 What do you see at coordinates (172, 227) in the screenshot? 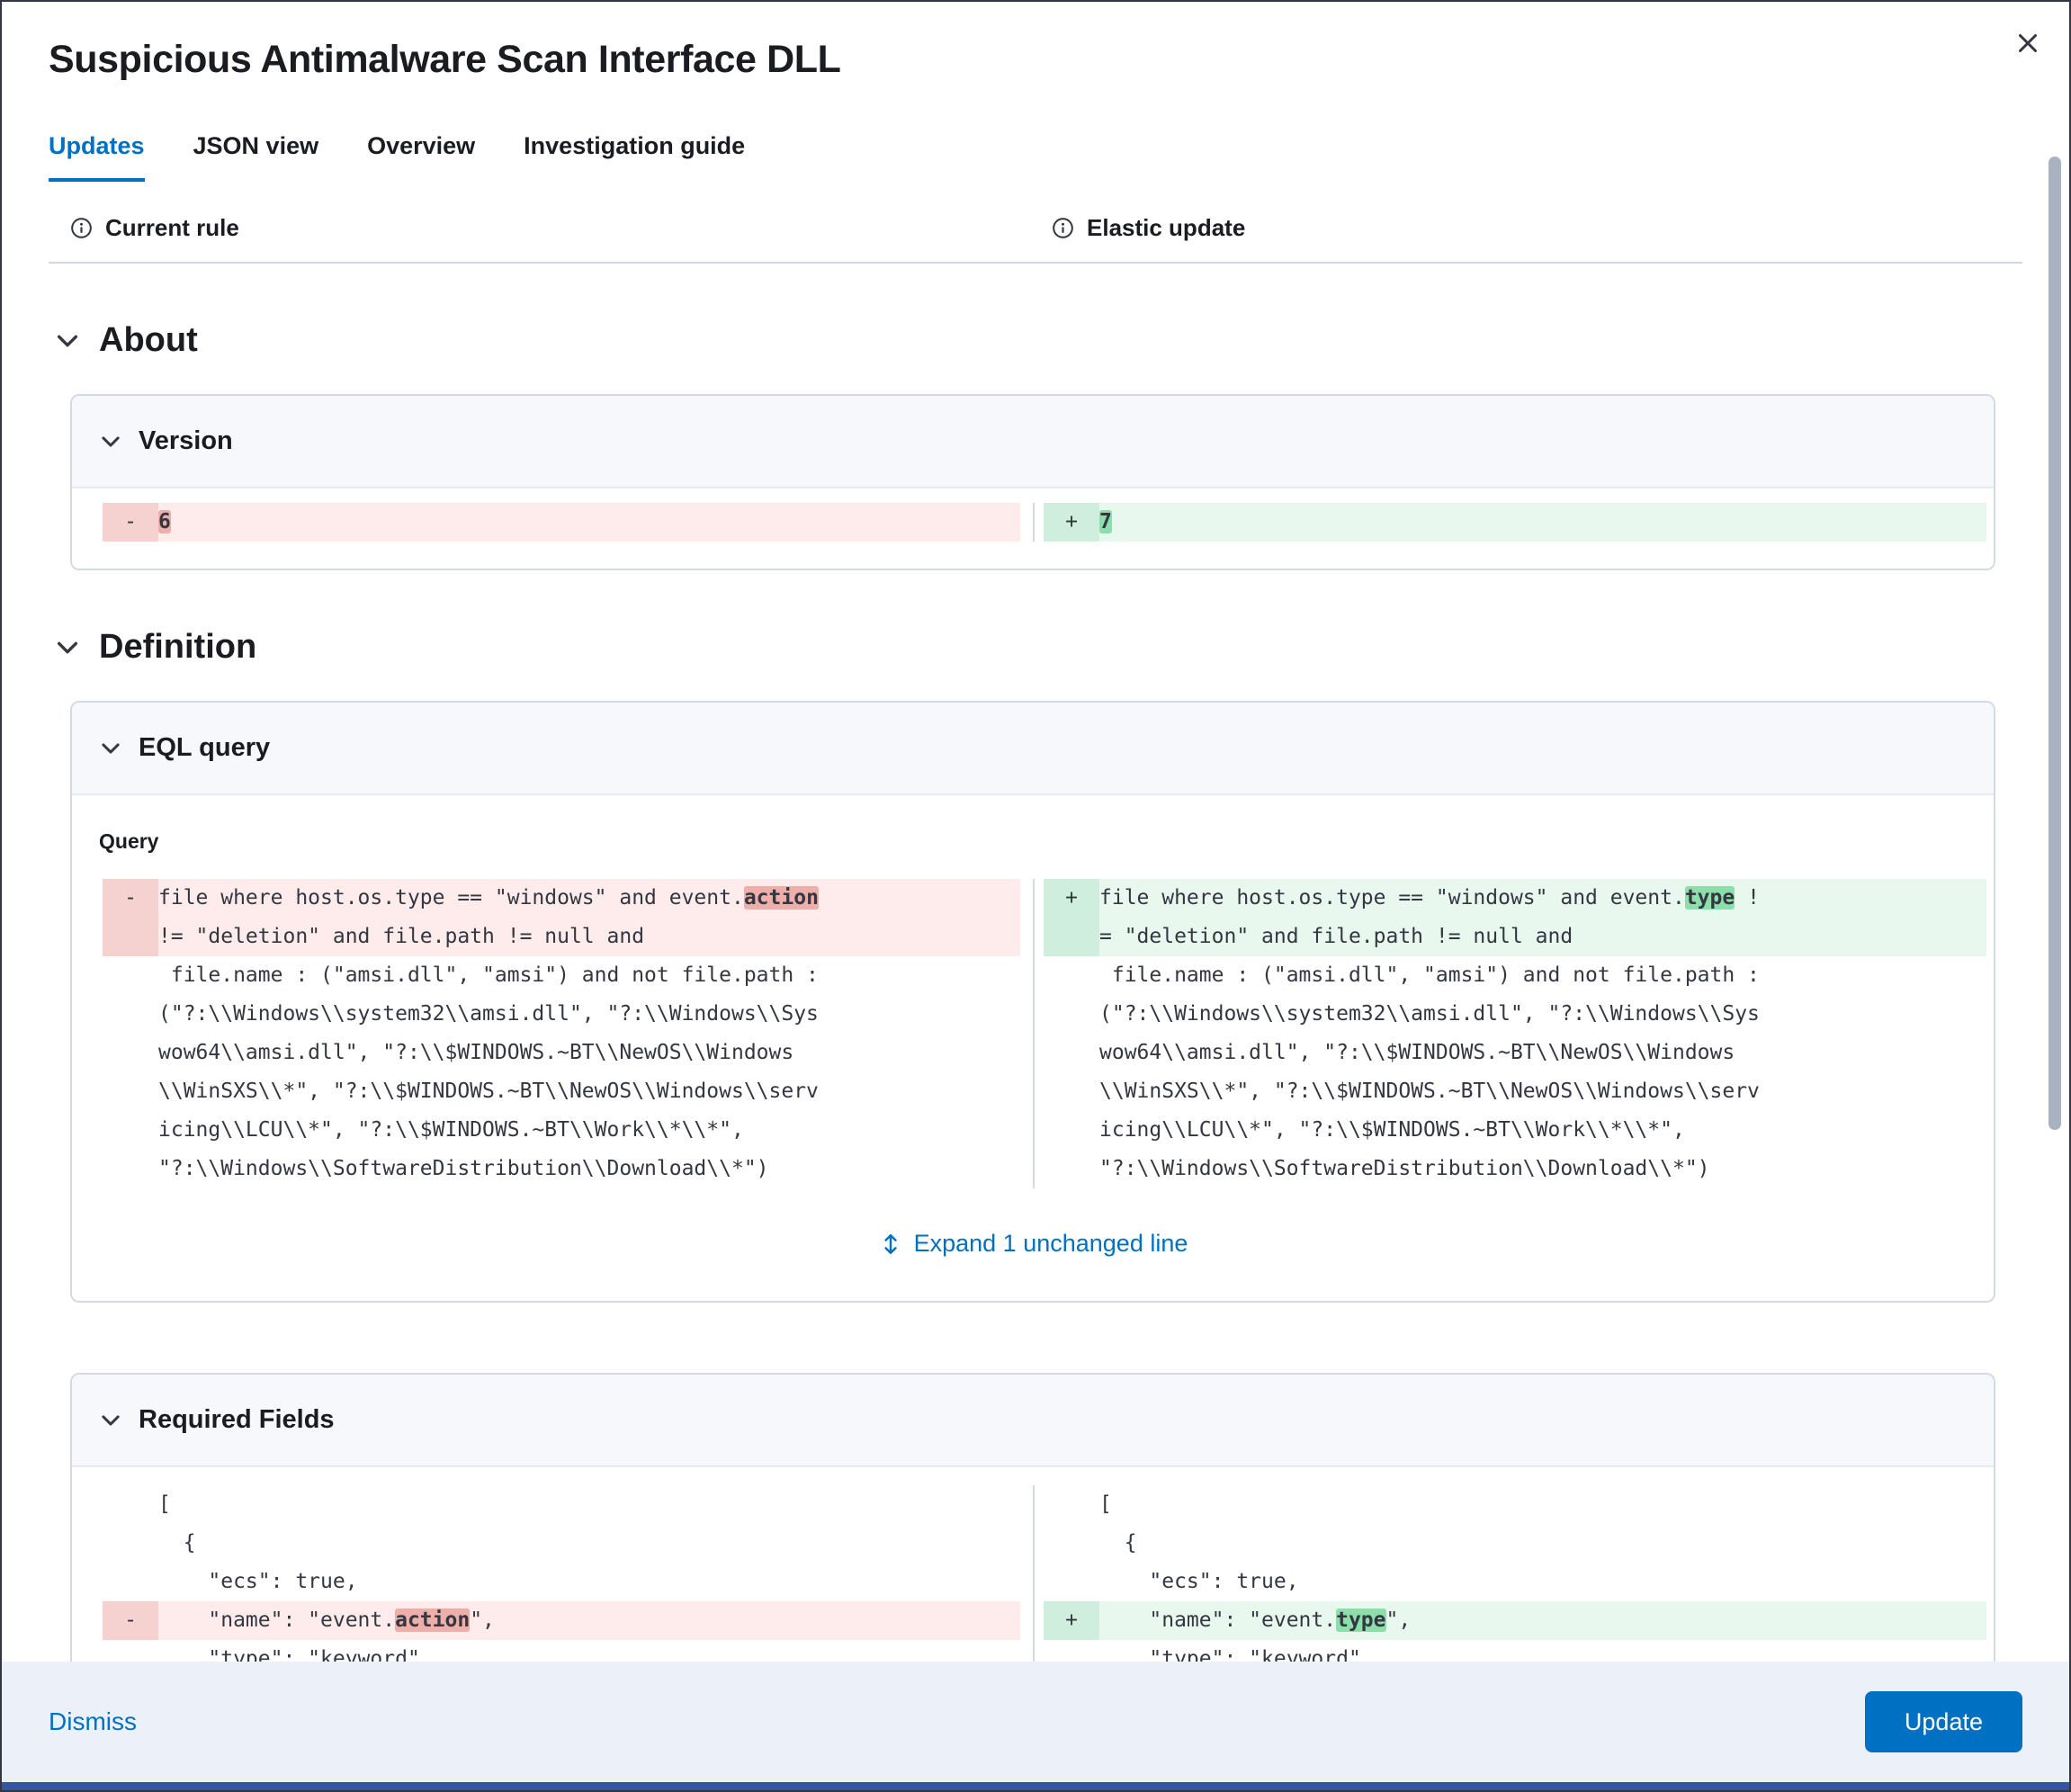
I see `current-rule-label: Current rule` at bounding box center [172, 227].